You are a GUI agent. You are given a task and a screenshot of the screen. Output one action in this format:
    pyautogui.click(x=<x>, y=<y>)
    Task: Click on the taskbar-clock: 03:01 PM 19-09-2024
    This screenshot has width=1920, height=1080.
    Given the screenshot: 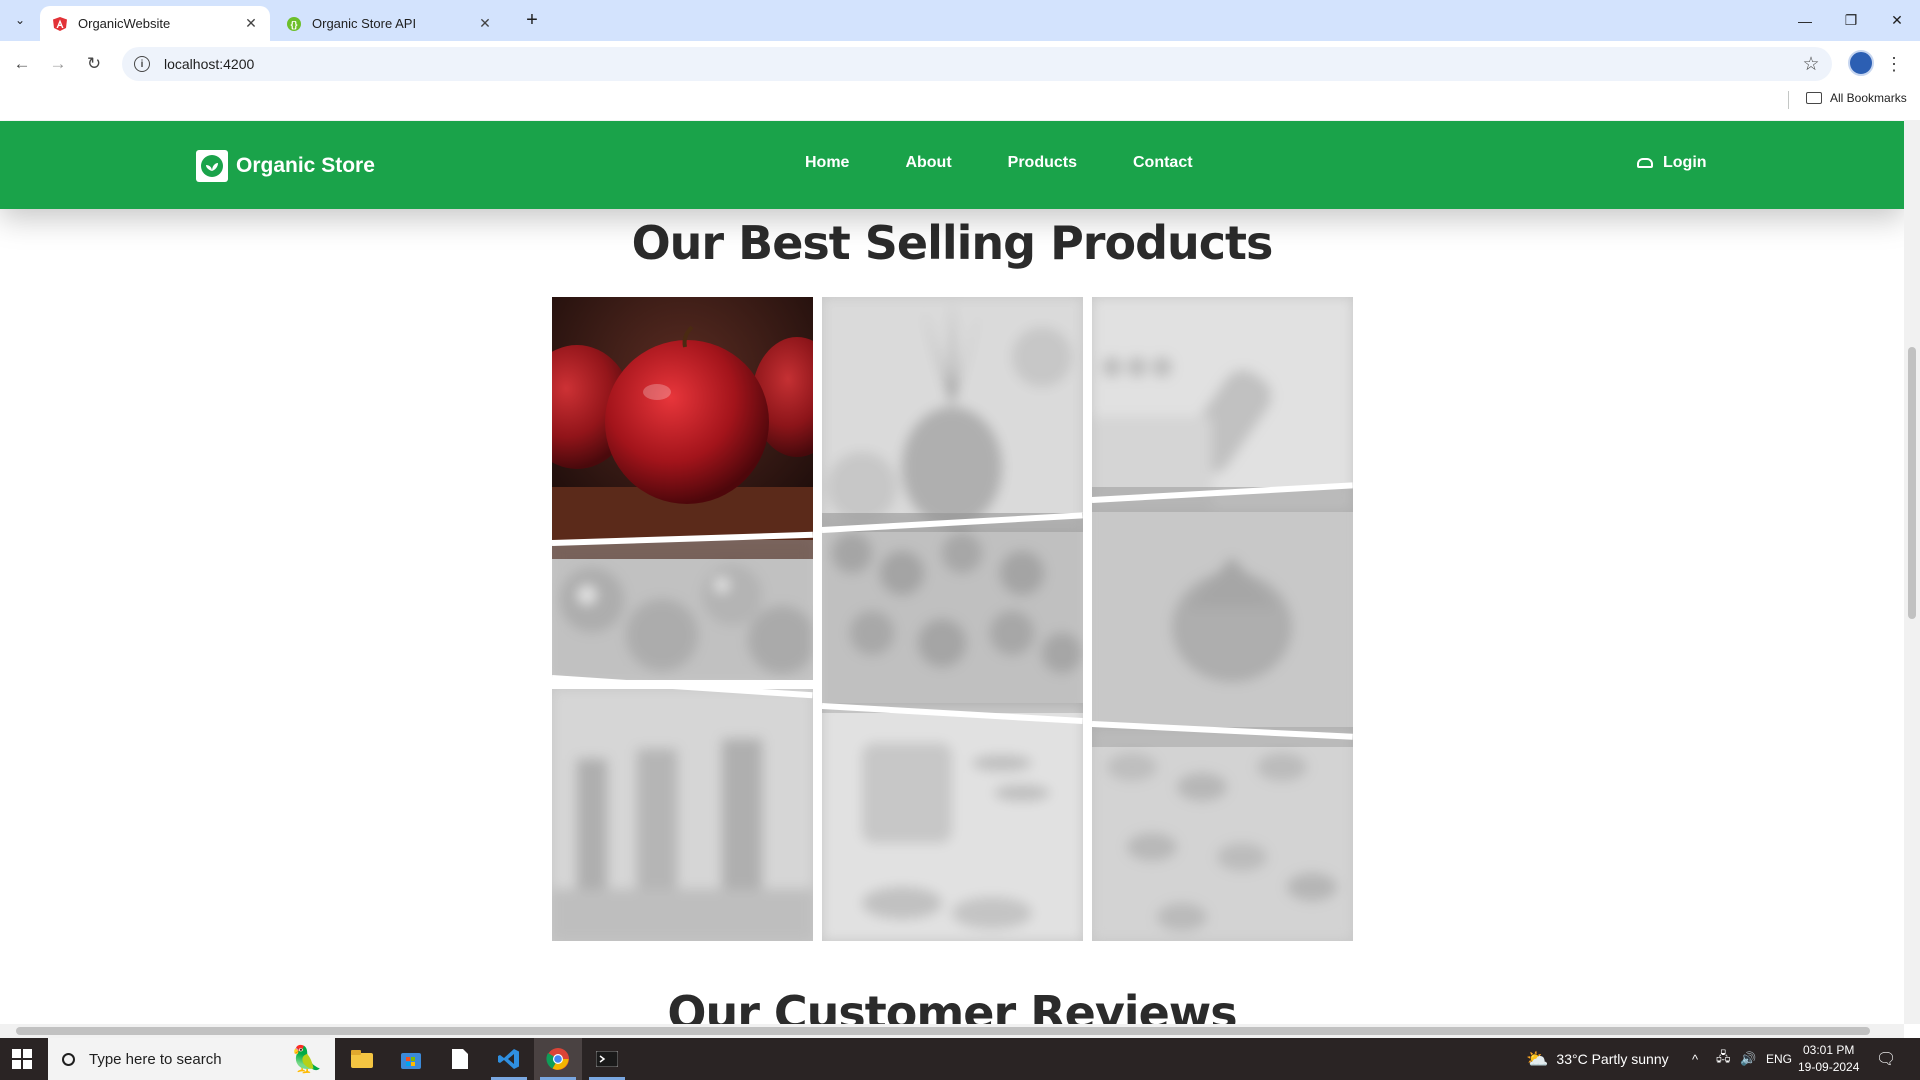 What is the action you would take?
    pyautogui.click(x=1828, y=1059)
    